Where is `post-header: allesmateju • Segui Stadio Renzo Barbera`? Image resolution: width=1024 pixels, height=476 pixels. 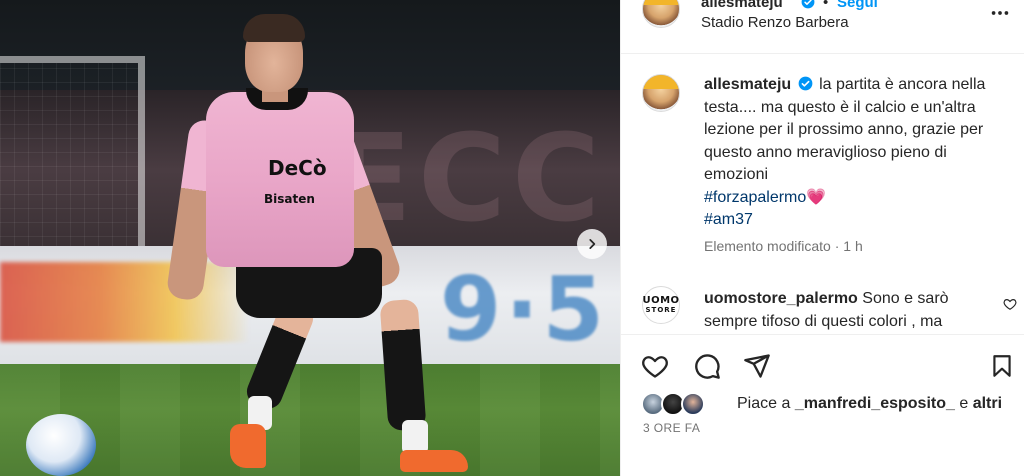
post-header: allesmateju • Segui Stadio Renzo Barbera is located at coordinates (822, 27).